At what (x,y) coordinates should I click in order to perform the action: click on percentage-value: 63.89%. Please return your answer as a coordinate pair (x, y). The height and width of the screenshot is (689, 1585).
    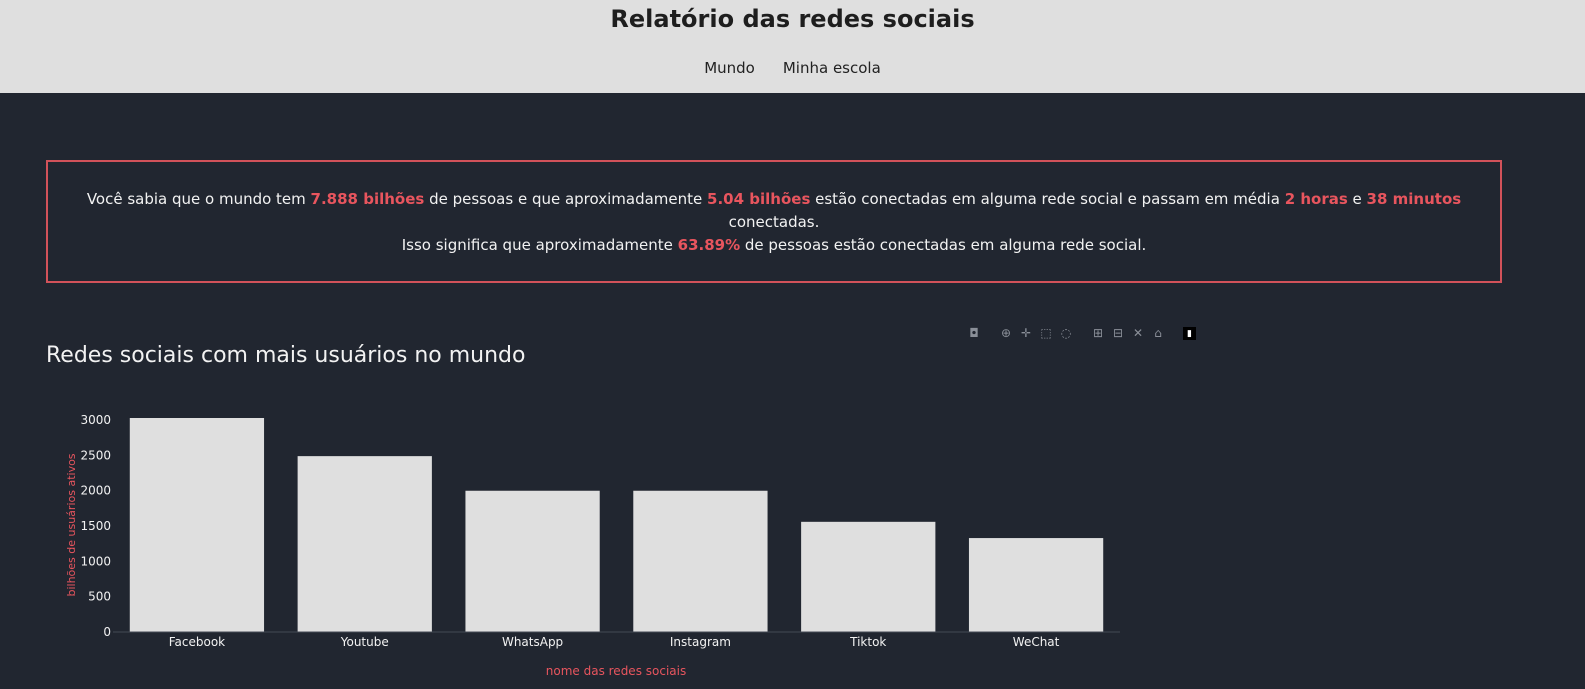
    Looking at the image, I should click on (709, 245).